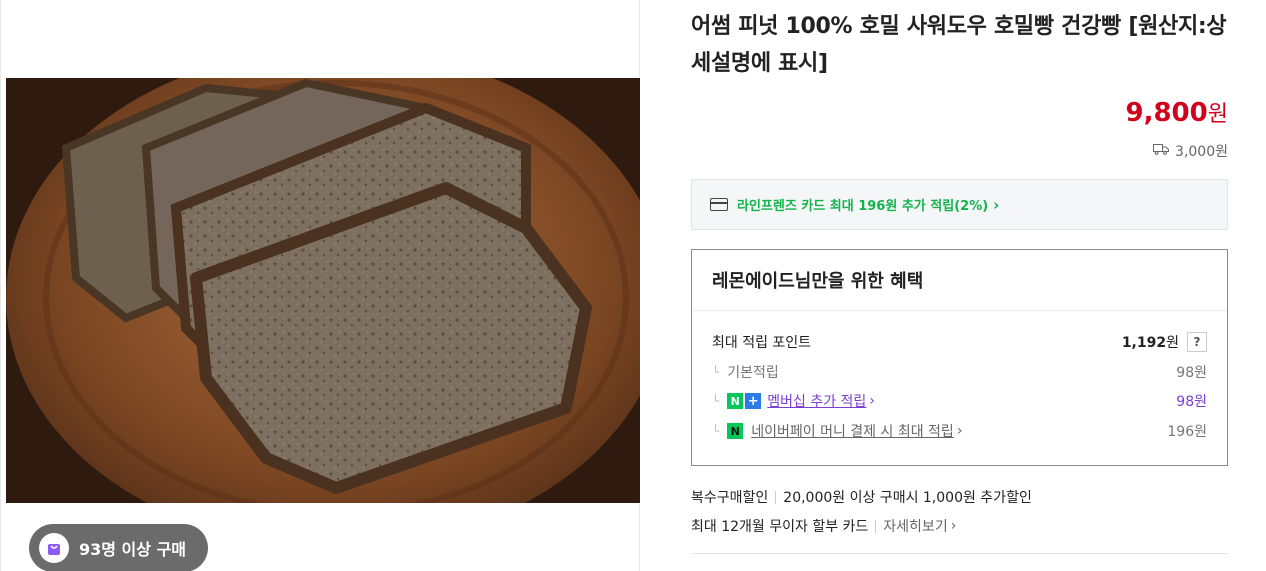 Image resolution: width=1266 pixels, height=571 pixels. Describe the element at coordinates (959, 401) in the screenshot. I see `membership-points-row: └ N + 멤버십 추가 적립 › 98원` at that location.